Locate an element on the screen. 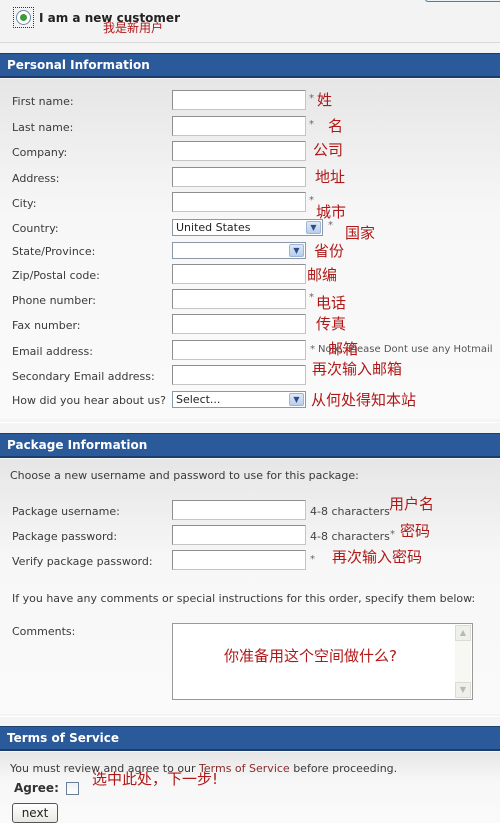 Image resolution: width=500 pixels, height=823 pixels. country-select: United States ▼ is located at coordinates (247, 227).